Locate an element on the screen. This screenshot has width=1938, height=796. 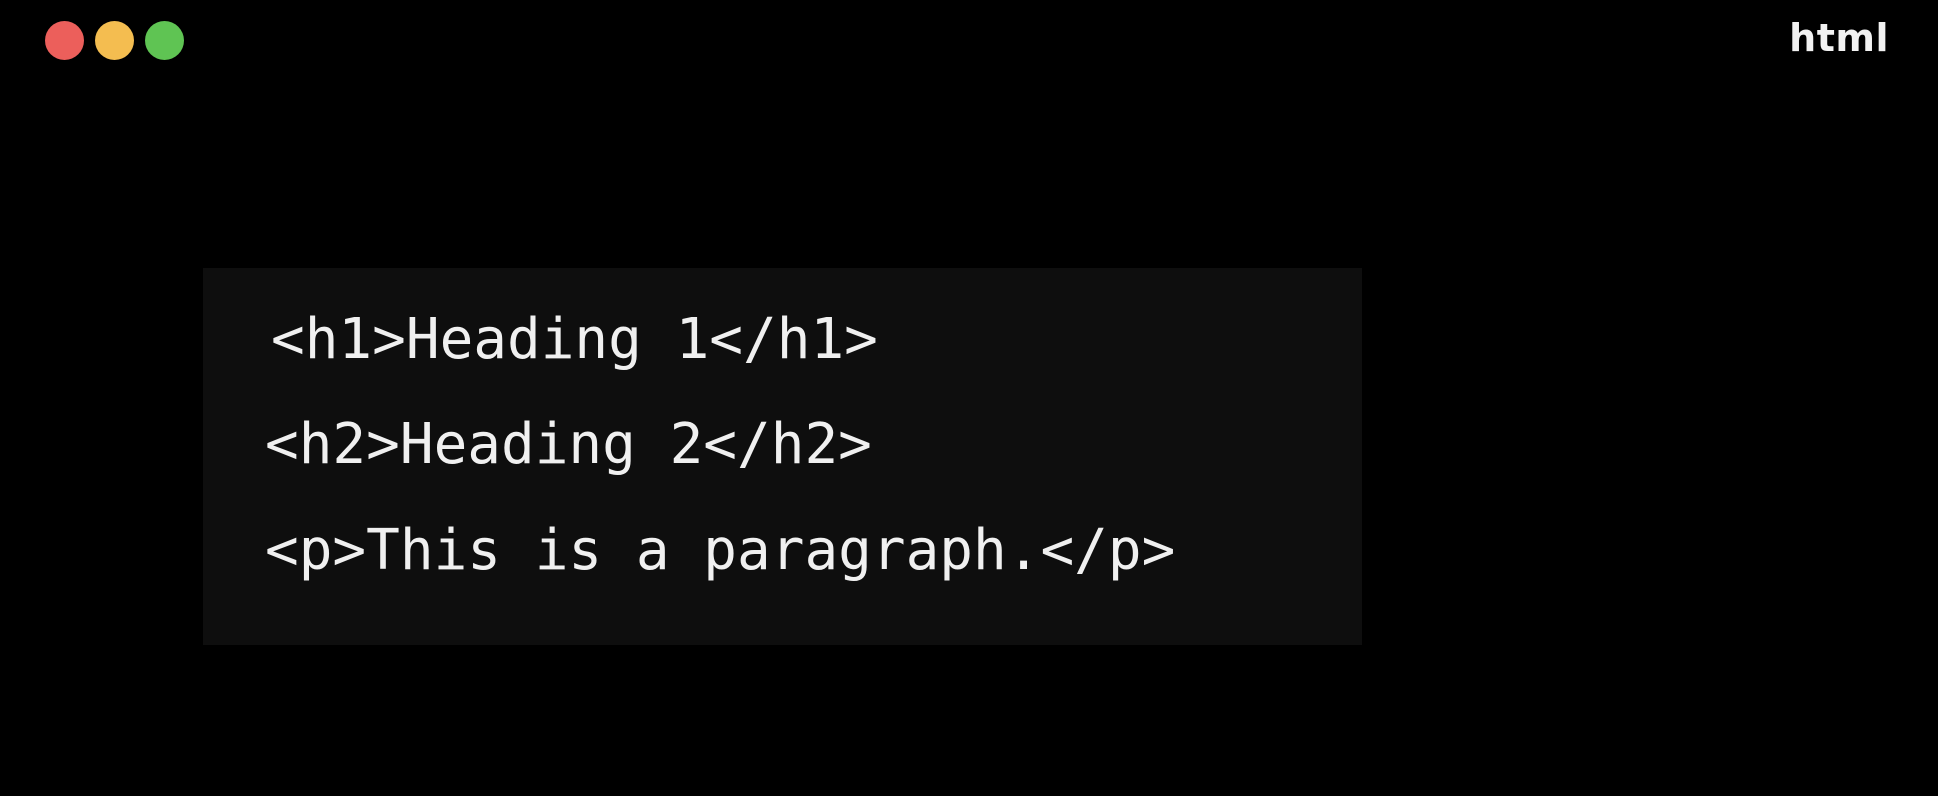
zoom-window-button is located at coordinates (164, 40).